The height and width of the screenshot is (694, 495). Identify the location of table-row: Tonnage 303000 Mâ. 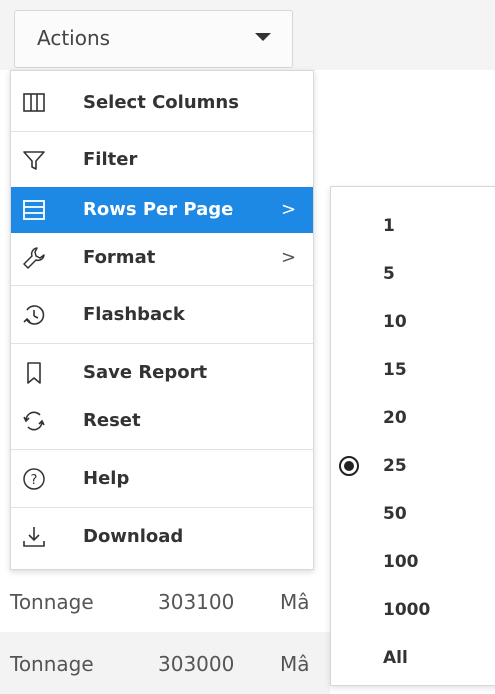
(165, 663).